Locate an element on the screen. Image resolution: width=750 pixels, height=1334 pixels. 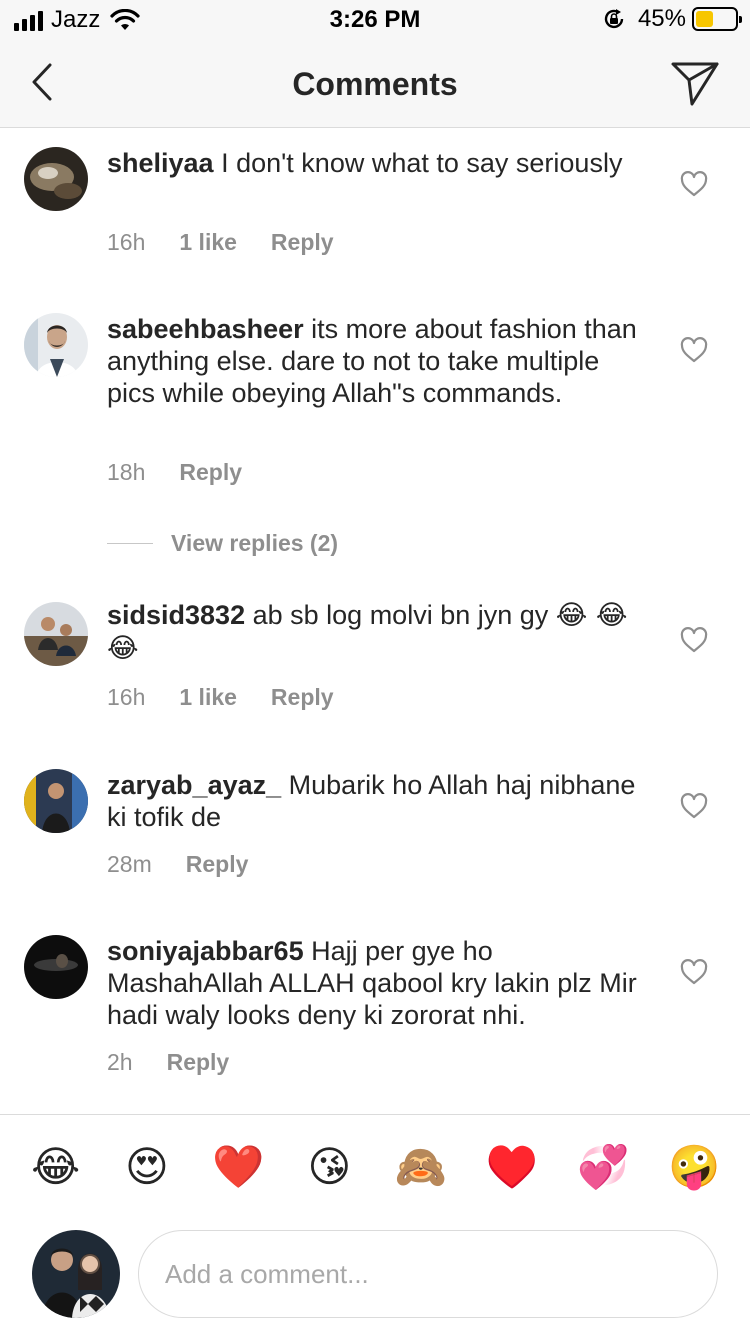
comment-time: 28m is located at coordinates (129, 864).